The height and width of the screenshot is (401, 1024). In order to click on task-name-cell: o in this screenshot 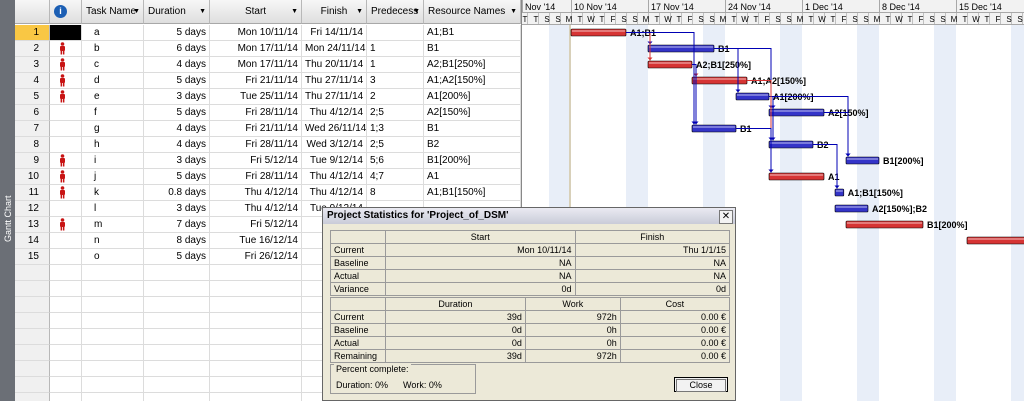, I will do `click(113, 257)`.